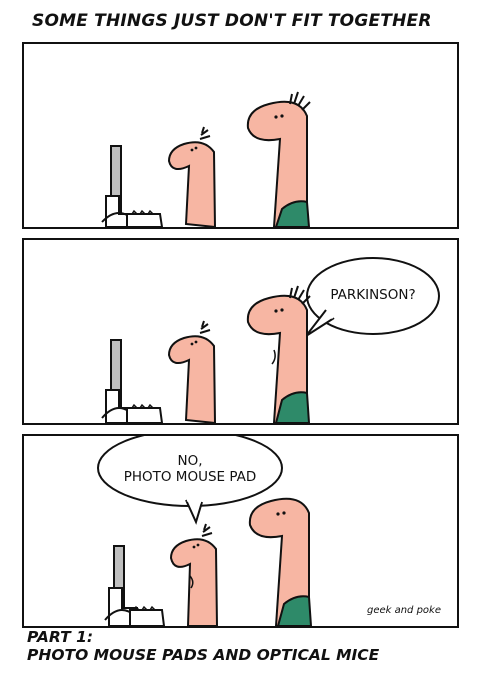 This screenshot has width=480, height=680. What do you see at coordinates (232, 21) in the screenshot?
I see `comic-title: SOME THINGS JUST DON'T FIT TOGETHER` at bounding box center [232, 21].